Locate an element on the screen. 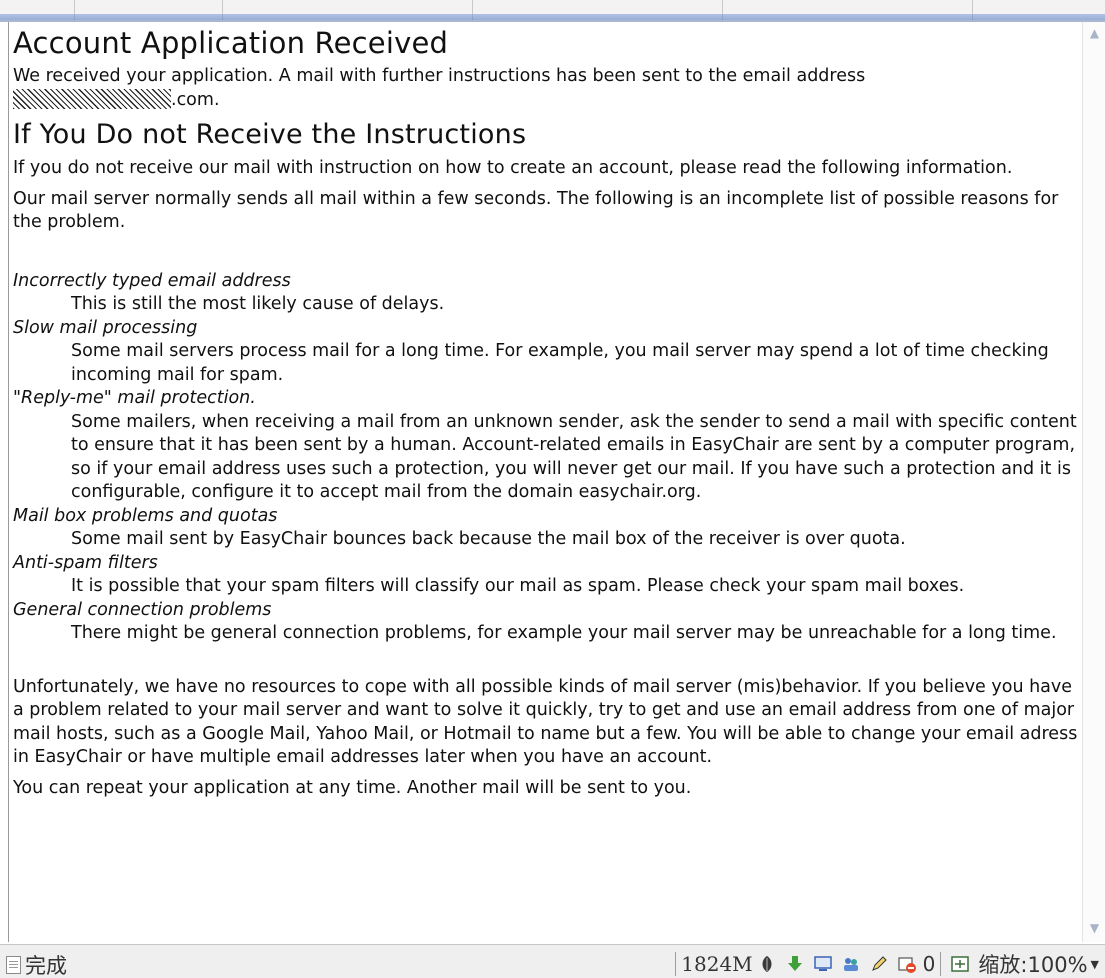 This screenshot has height=978, width=1105. download-arrow-icon is located at coordinates (795, 964).